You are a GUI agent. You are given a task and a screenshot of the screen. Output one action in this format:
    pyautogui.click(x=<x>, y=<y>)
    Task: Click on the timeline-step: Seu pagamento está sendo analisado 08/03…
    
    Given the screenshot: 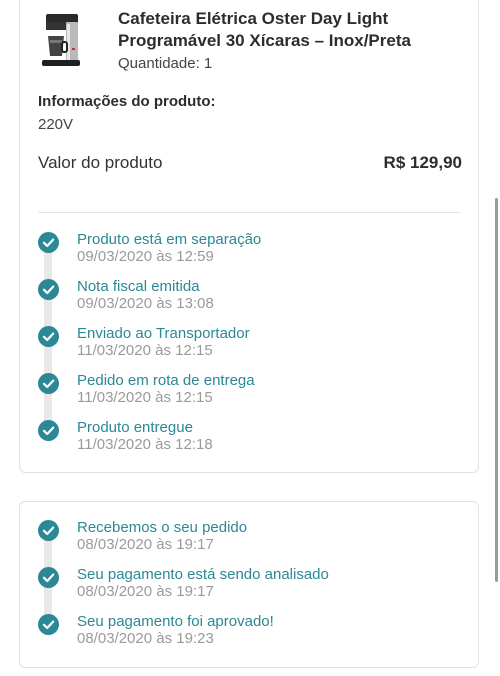 What is the action you would take?
    pyautogui.click(x=248, y=586)
    